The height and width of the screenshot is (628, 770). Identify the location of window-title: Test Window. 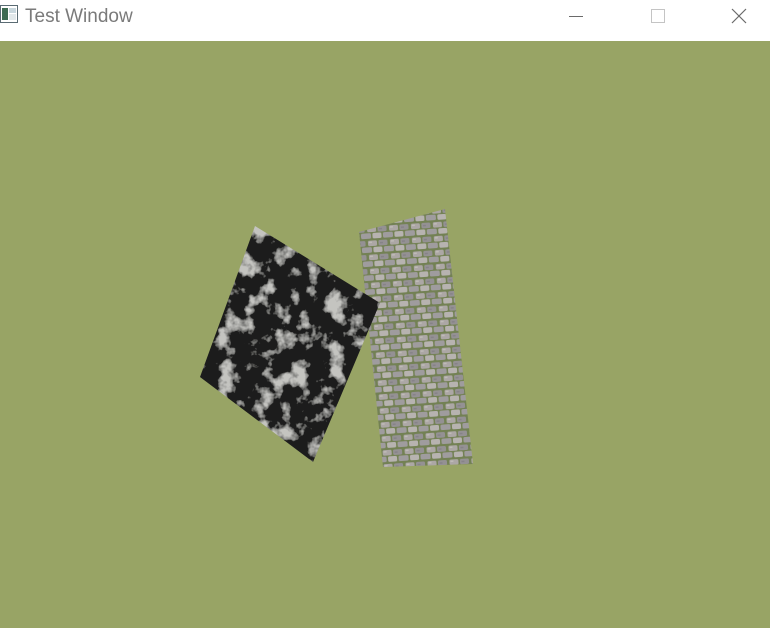
(79, 16).